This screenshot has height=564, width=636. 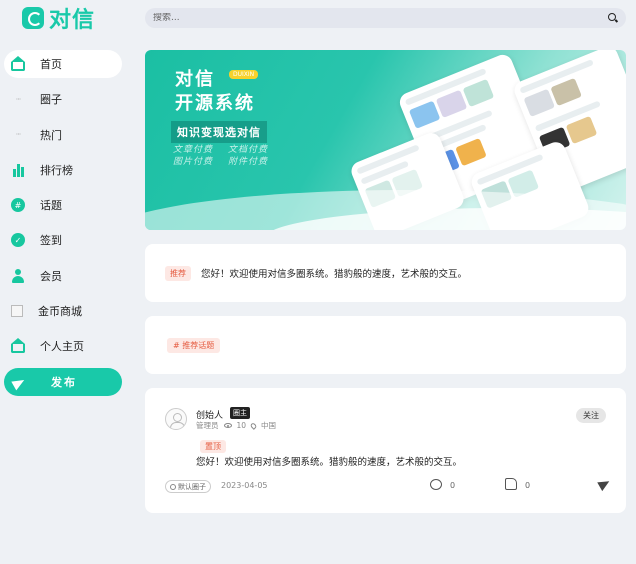 I want to click on sidebar-item-checkin: ✓ 签到, so click(x=63, y=240).